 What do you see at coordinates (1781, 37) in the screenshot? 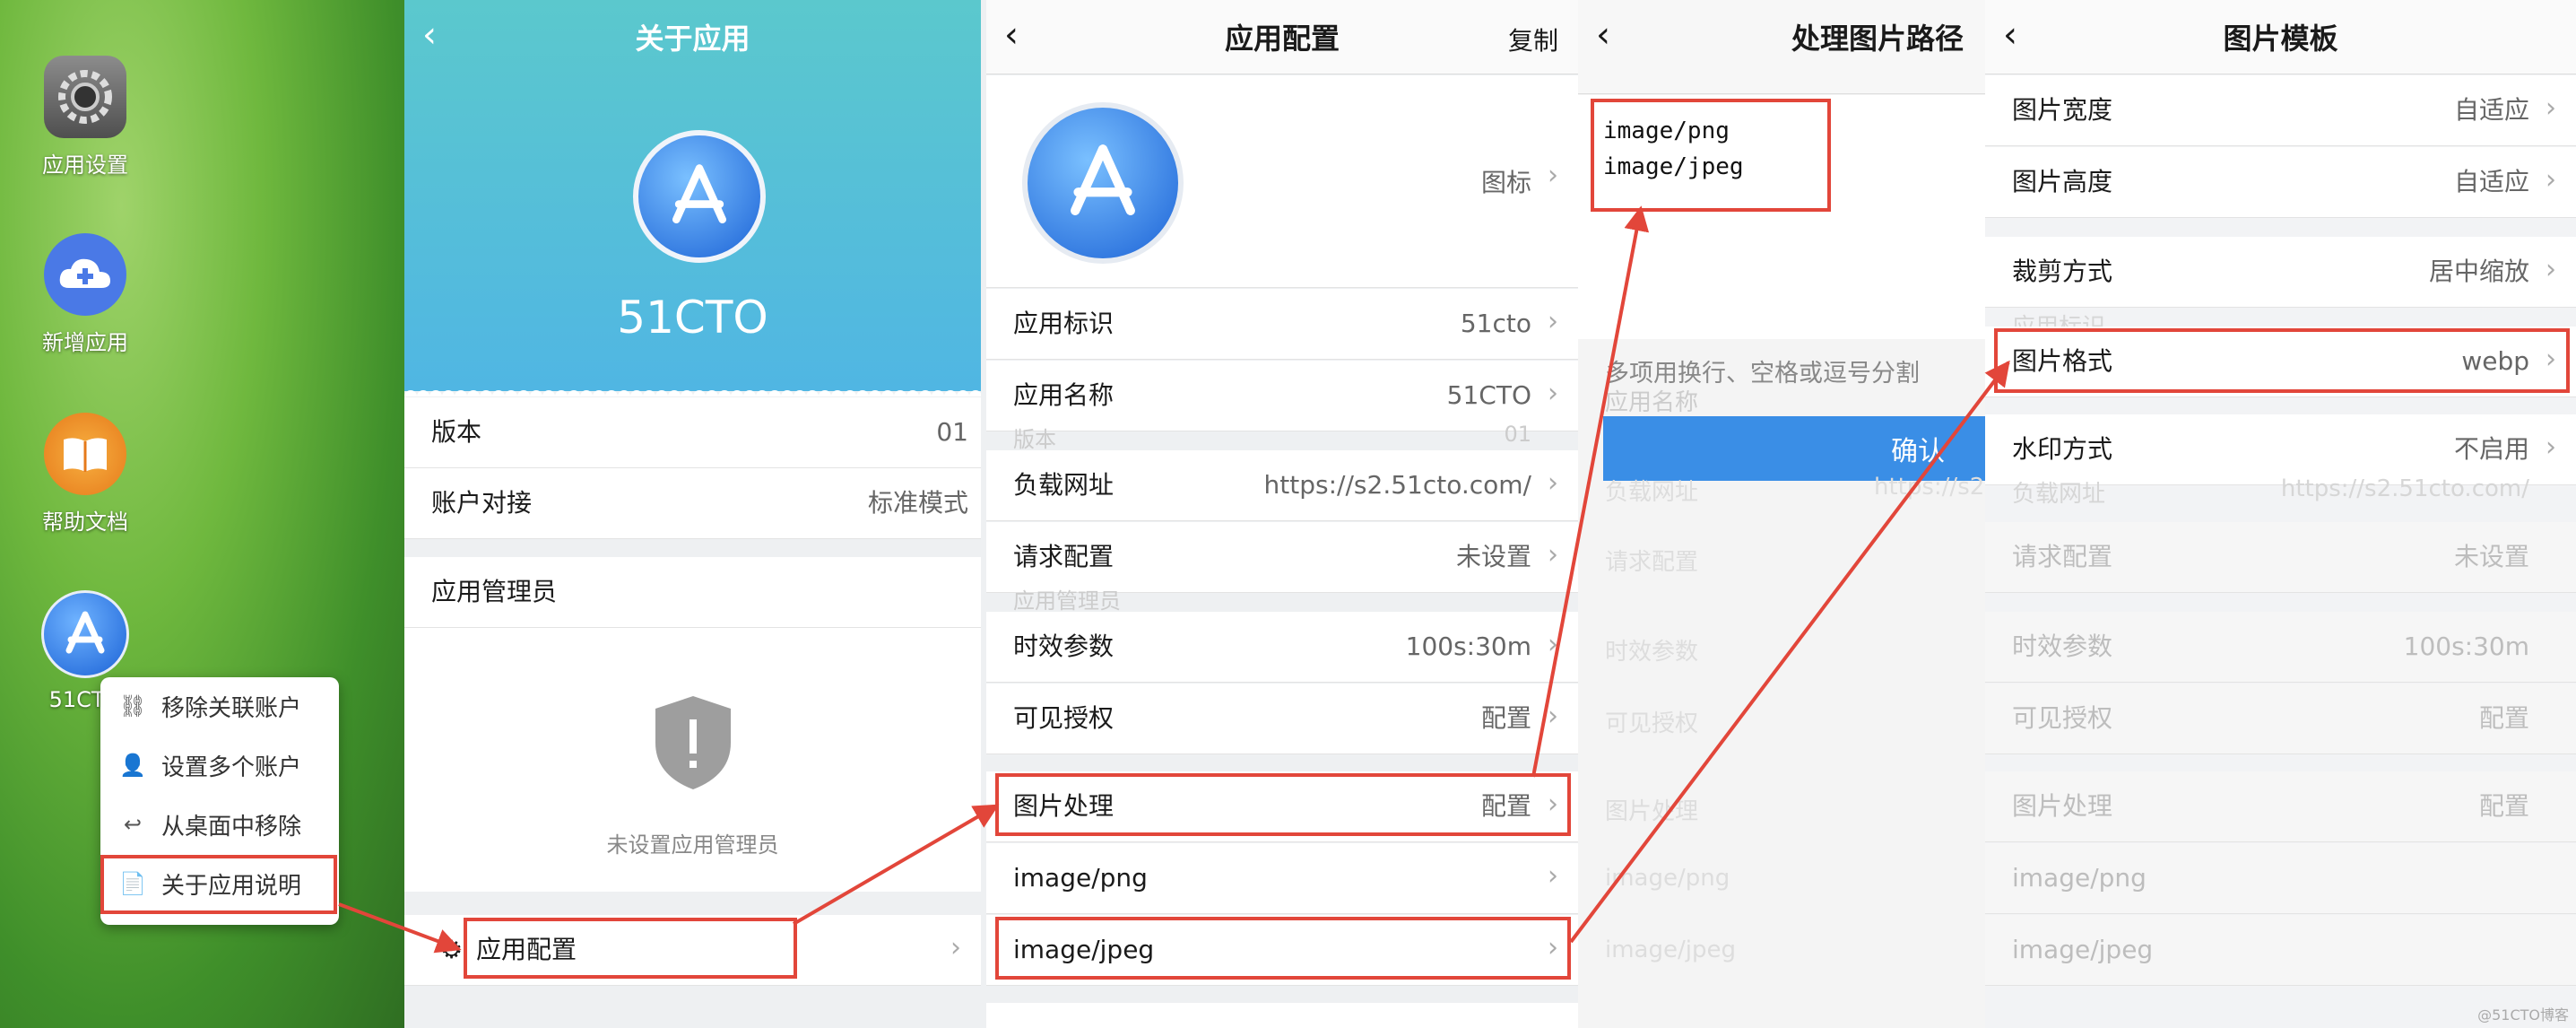
I see `path-nav: ‹ 处理图片路径` at bounding box center [1781, 37].